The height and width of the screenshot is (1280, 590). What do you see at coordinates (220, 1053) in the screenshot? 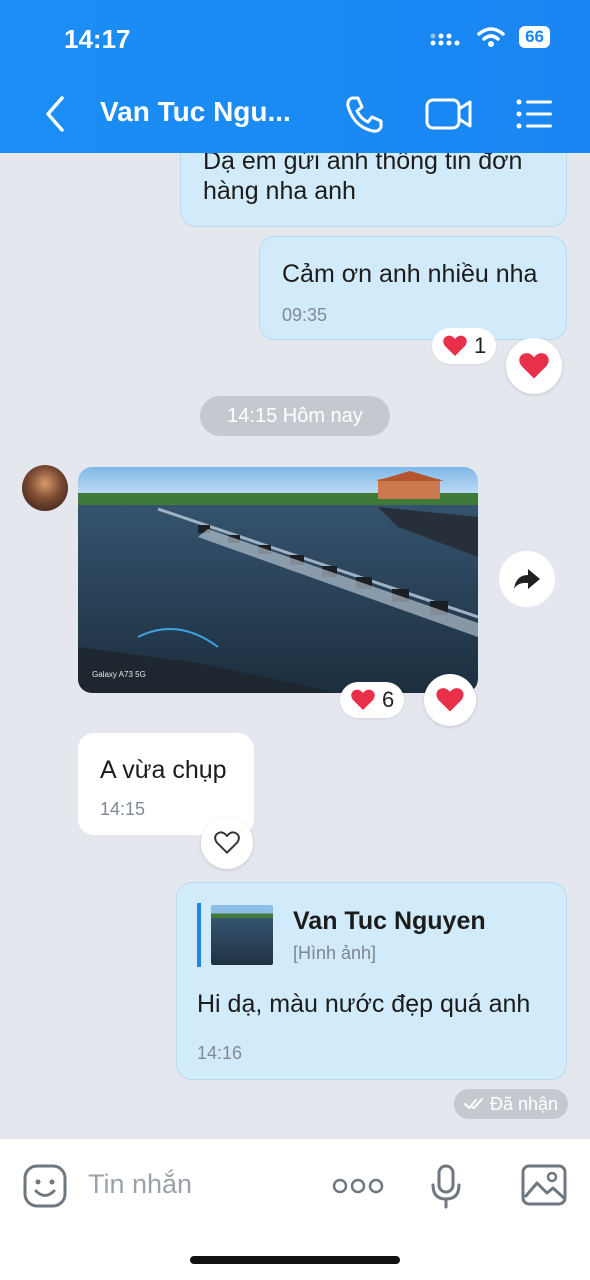
I see `message-time: 14:16` at bounding box center [220, 1053].